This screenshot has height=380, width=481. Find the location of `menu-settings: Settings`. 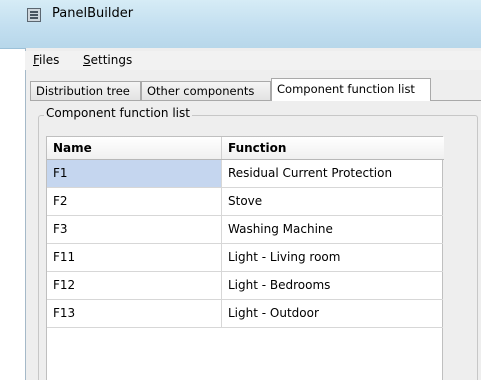

menu-settings: Settings is located at coordinates (107, 60).